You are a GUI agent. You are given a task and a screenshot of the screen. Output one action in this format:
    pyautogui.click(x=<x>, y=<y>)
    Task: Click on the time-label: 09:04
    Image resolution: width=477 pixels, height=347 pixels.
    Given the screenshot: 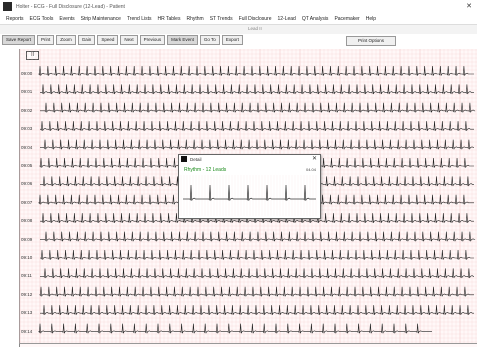 What is the action you would take?
    pyautogui.click(x=27, y=147)
    